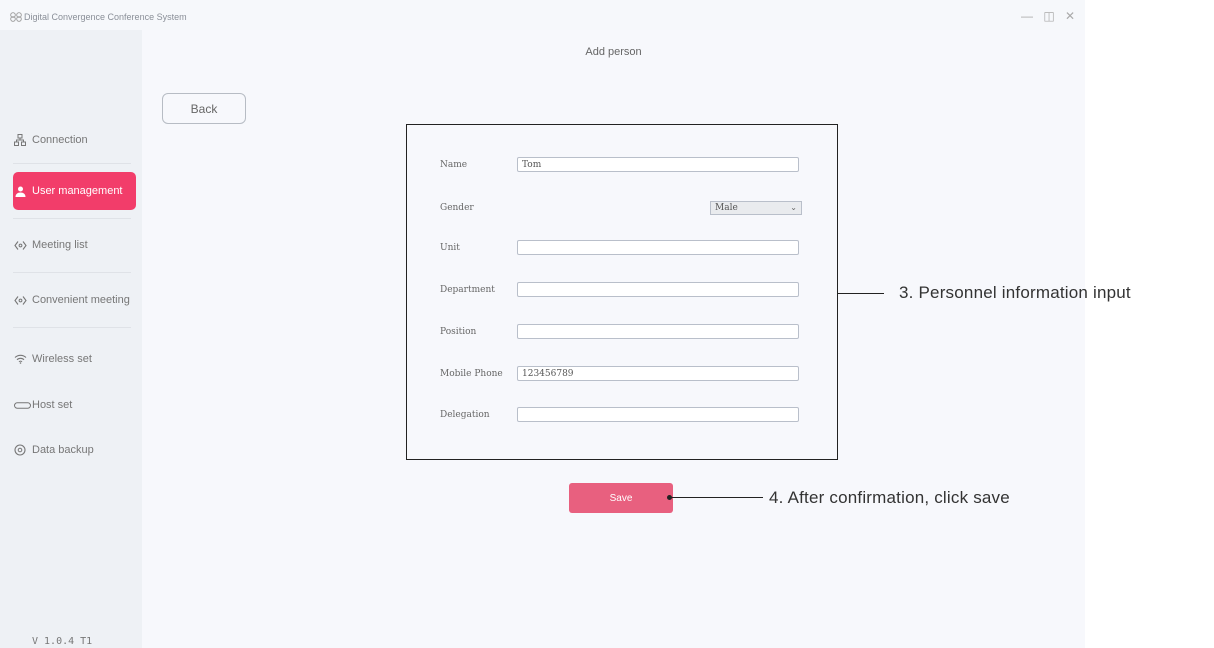  Describe the element at coordinates (658, 414) in the screenshot. I see `delegation-field` at that location.